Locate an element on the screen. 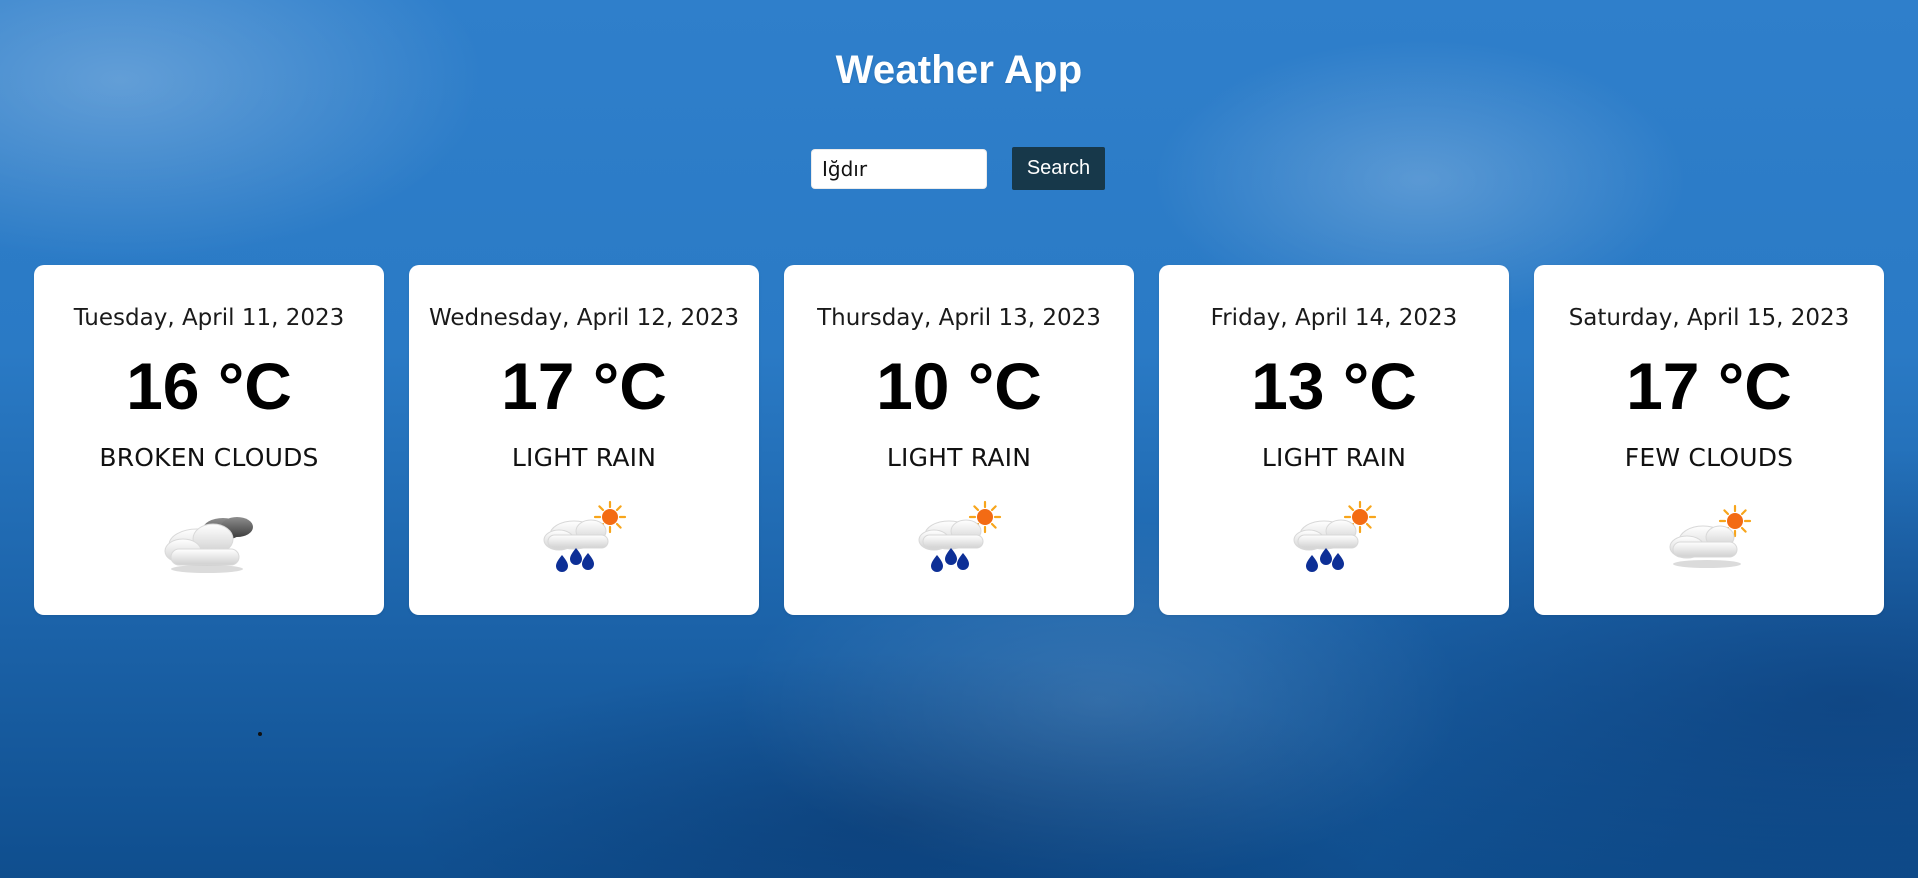 The width and height of the screenshot is (1918, 878). forecast-temperature: 16 °C is located at coordinates (209, 386).